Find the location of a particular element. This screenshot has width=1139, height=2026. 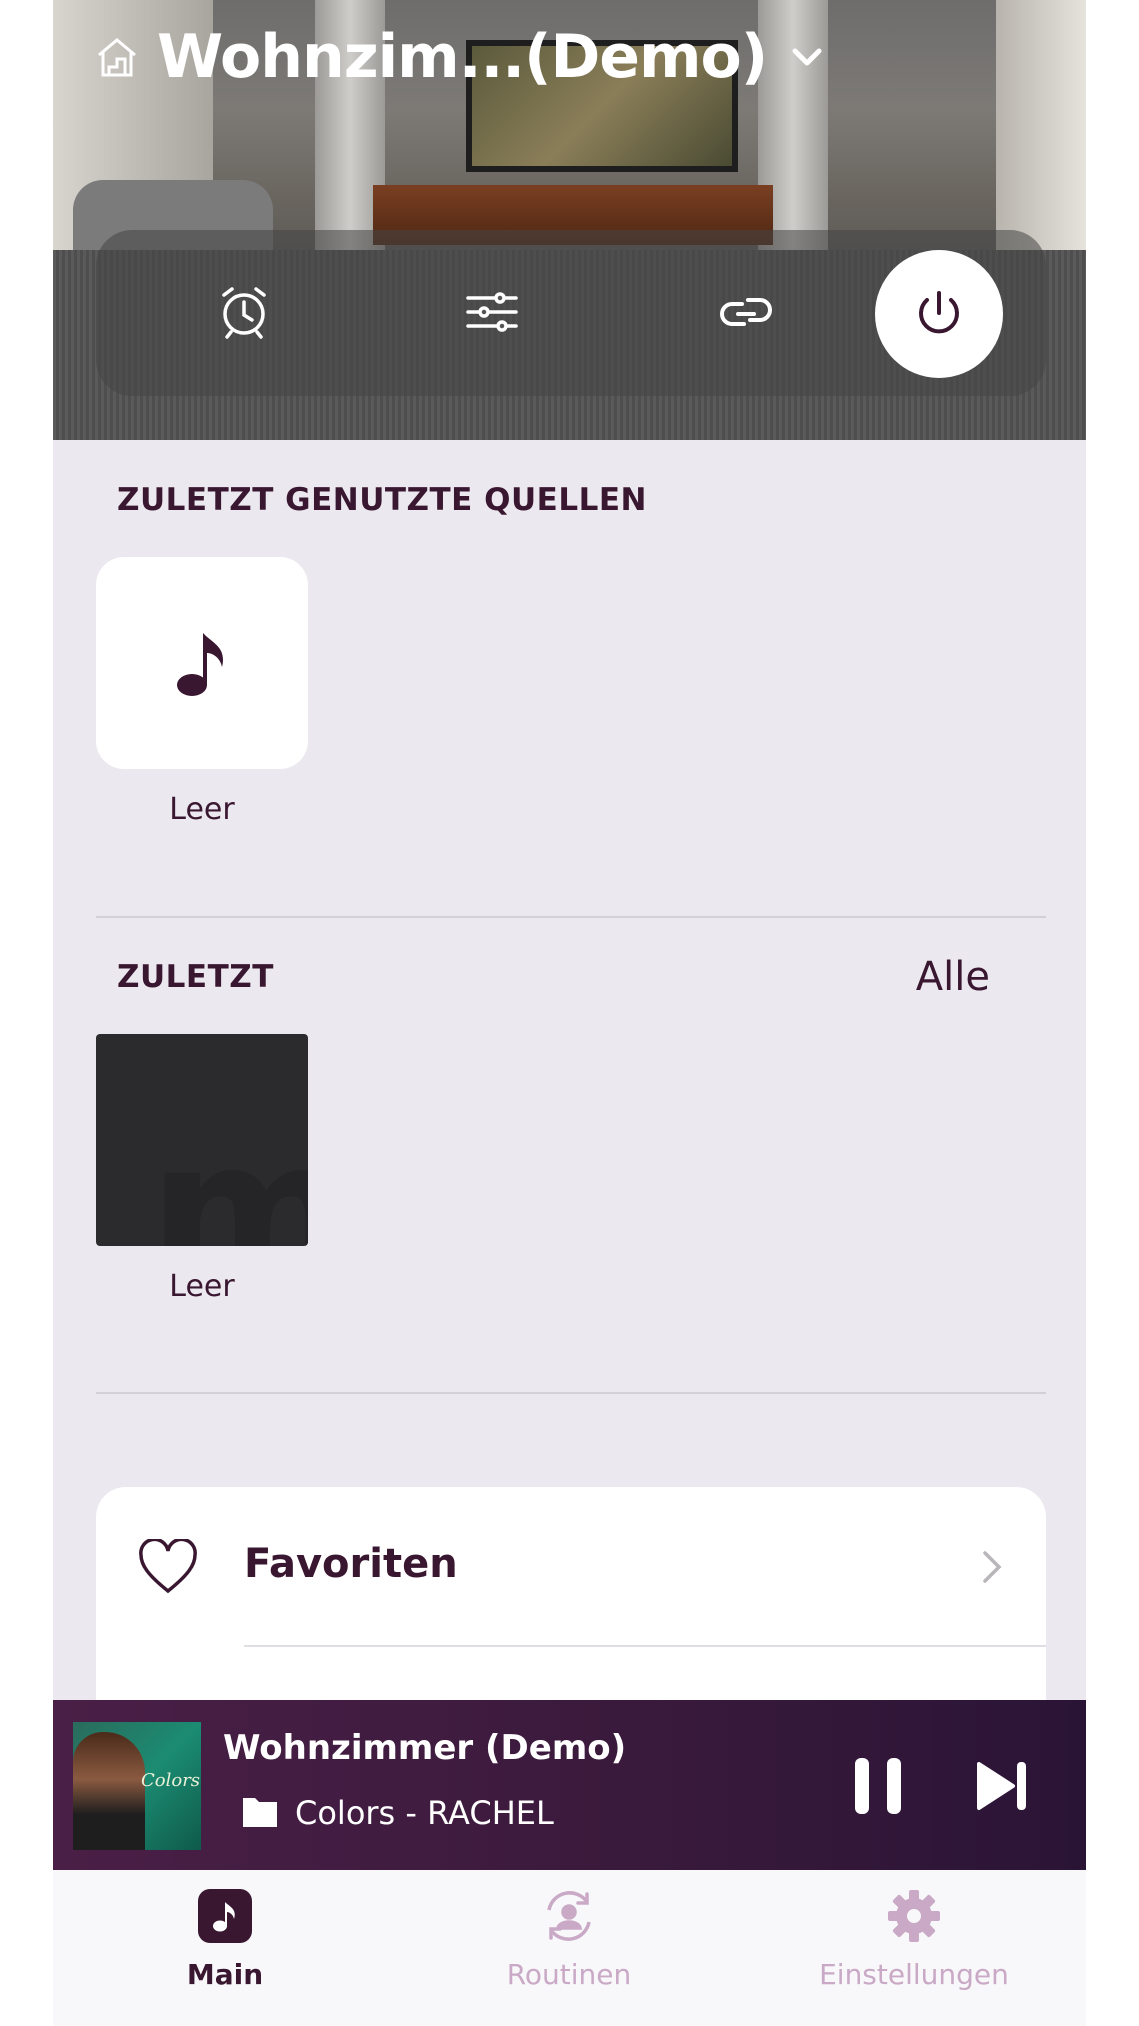

recent-source-tile is located at coordinates (202, 663).